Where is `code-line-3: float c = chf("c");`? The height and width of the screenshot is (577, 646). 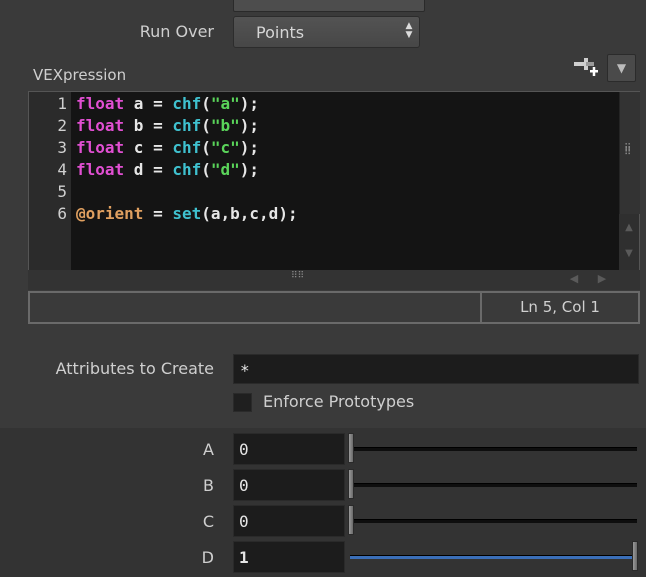
code-line-3: float c = chf("c"); is located at coordinates (168, 147).